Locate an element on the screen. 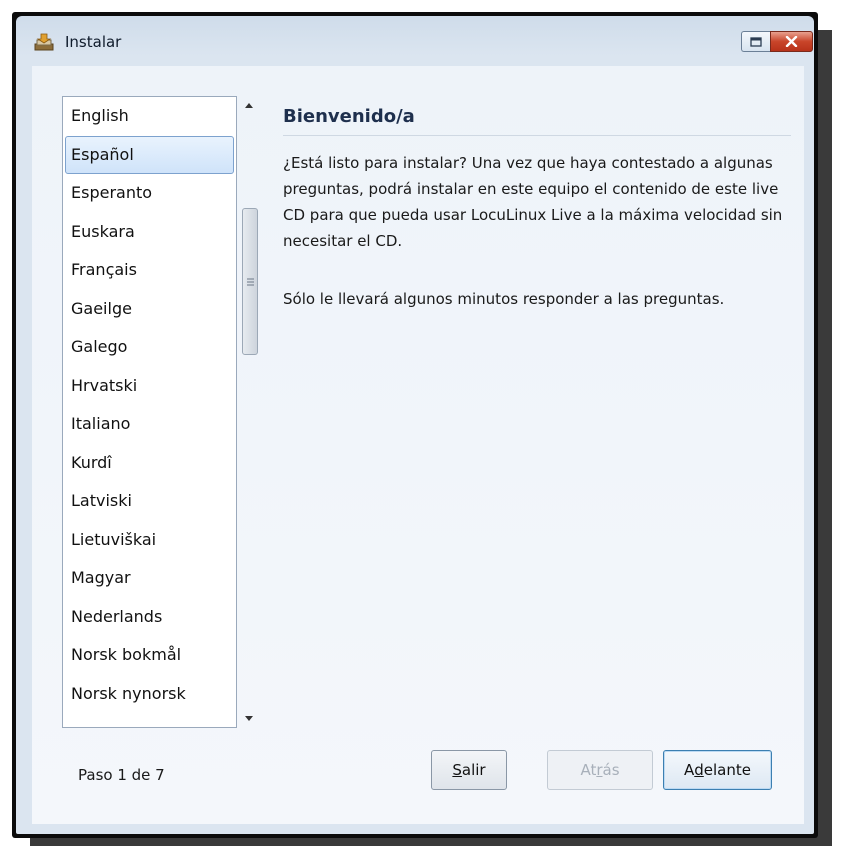  scroll-up-button is located at coordinates (249, 105).